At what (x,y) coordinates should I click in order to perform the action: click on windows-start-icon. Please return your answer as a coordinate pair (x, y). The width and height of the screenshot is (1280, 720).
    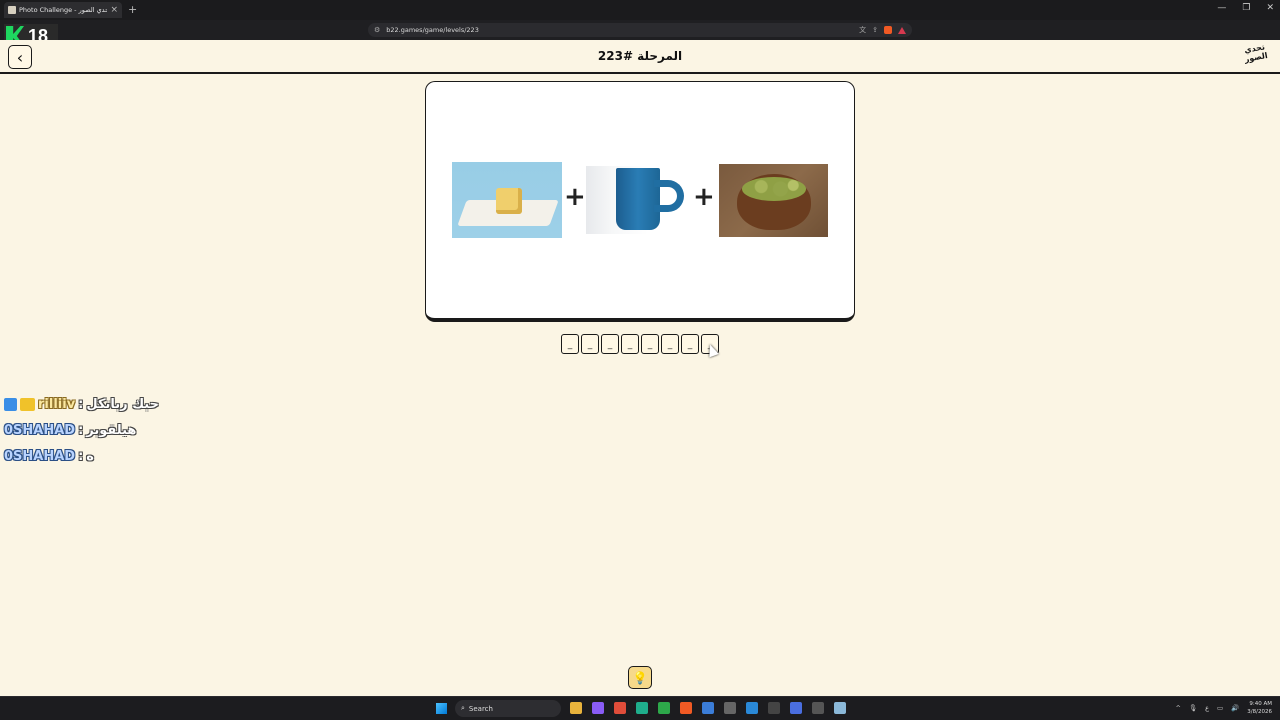
    Looking at the image, I should click on (441, 708).